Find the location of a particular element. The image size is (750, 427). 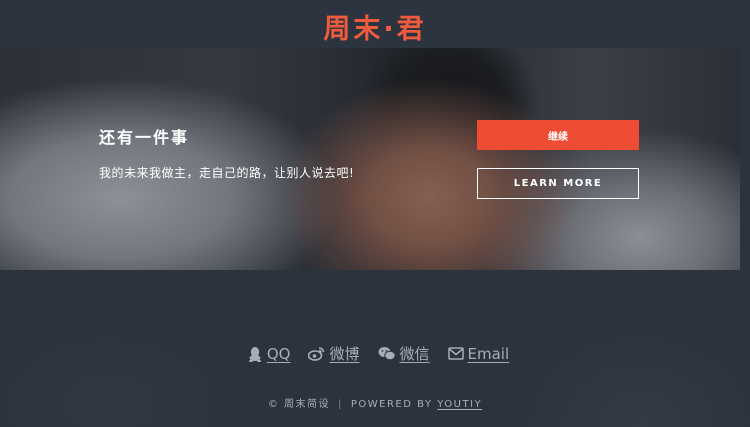

weibo-icon is located at coordinates (316, 353).